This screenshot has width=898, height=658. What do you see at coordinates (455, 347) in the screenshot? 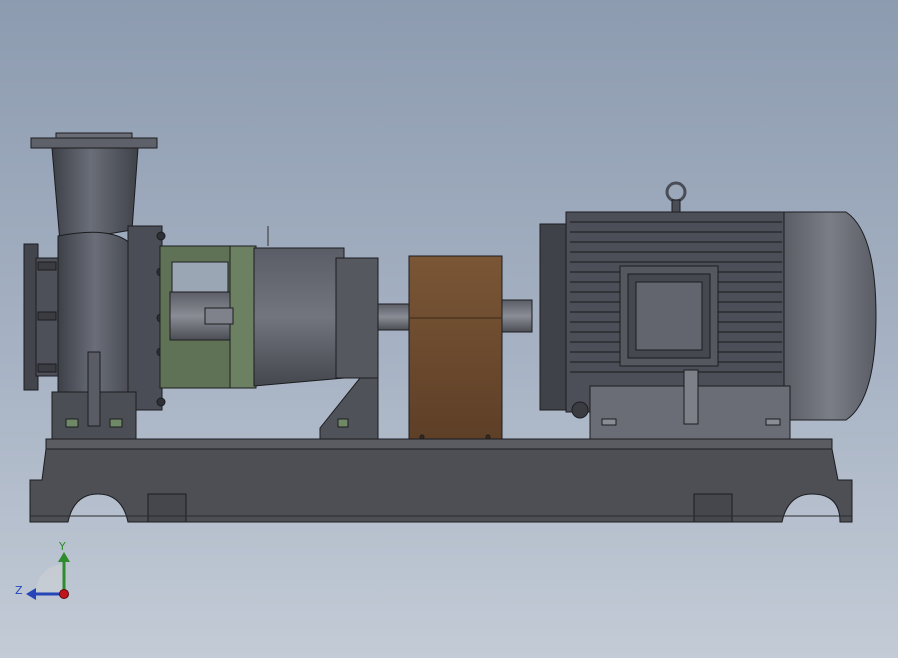
I see `coupling-guard` at bounding box center [455, 347].